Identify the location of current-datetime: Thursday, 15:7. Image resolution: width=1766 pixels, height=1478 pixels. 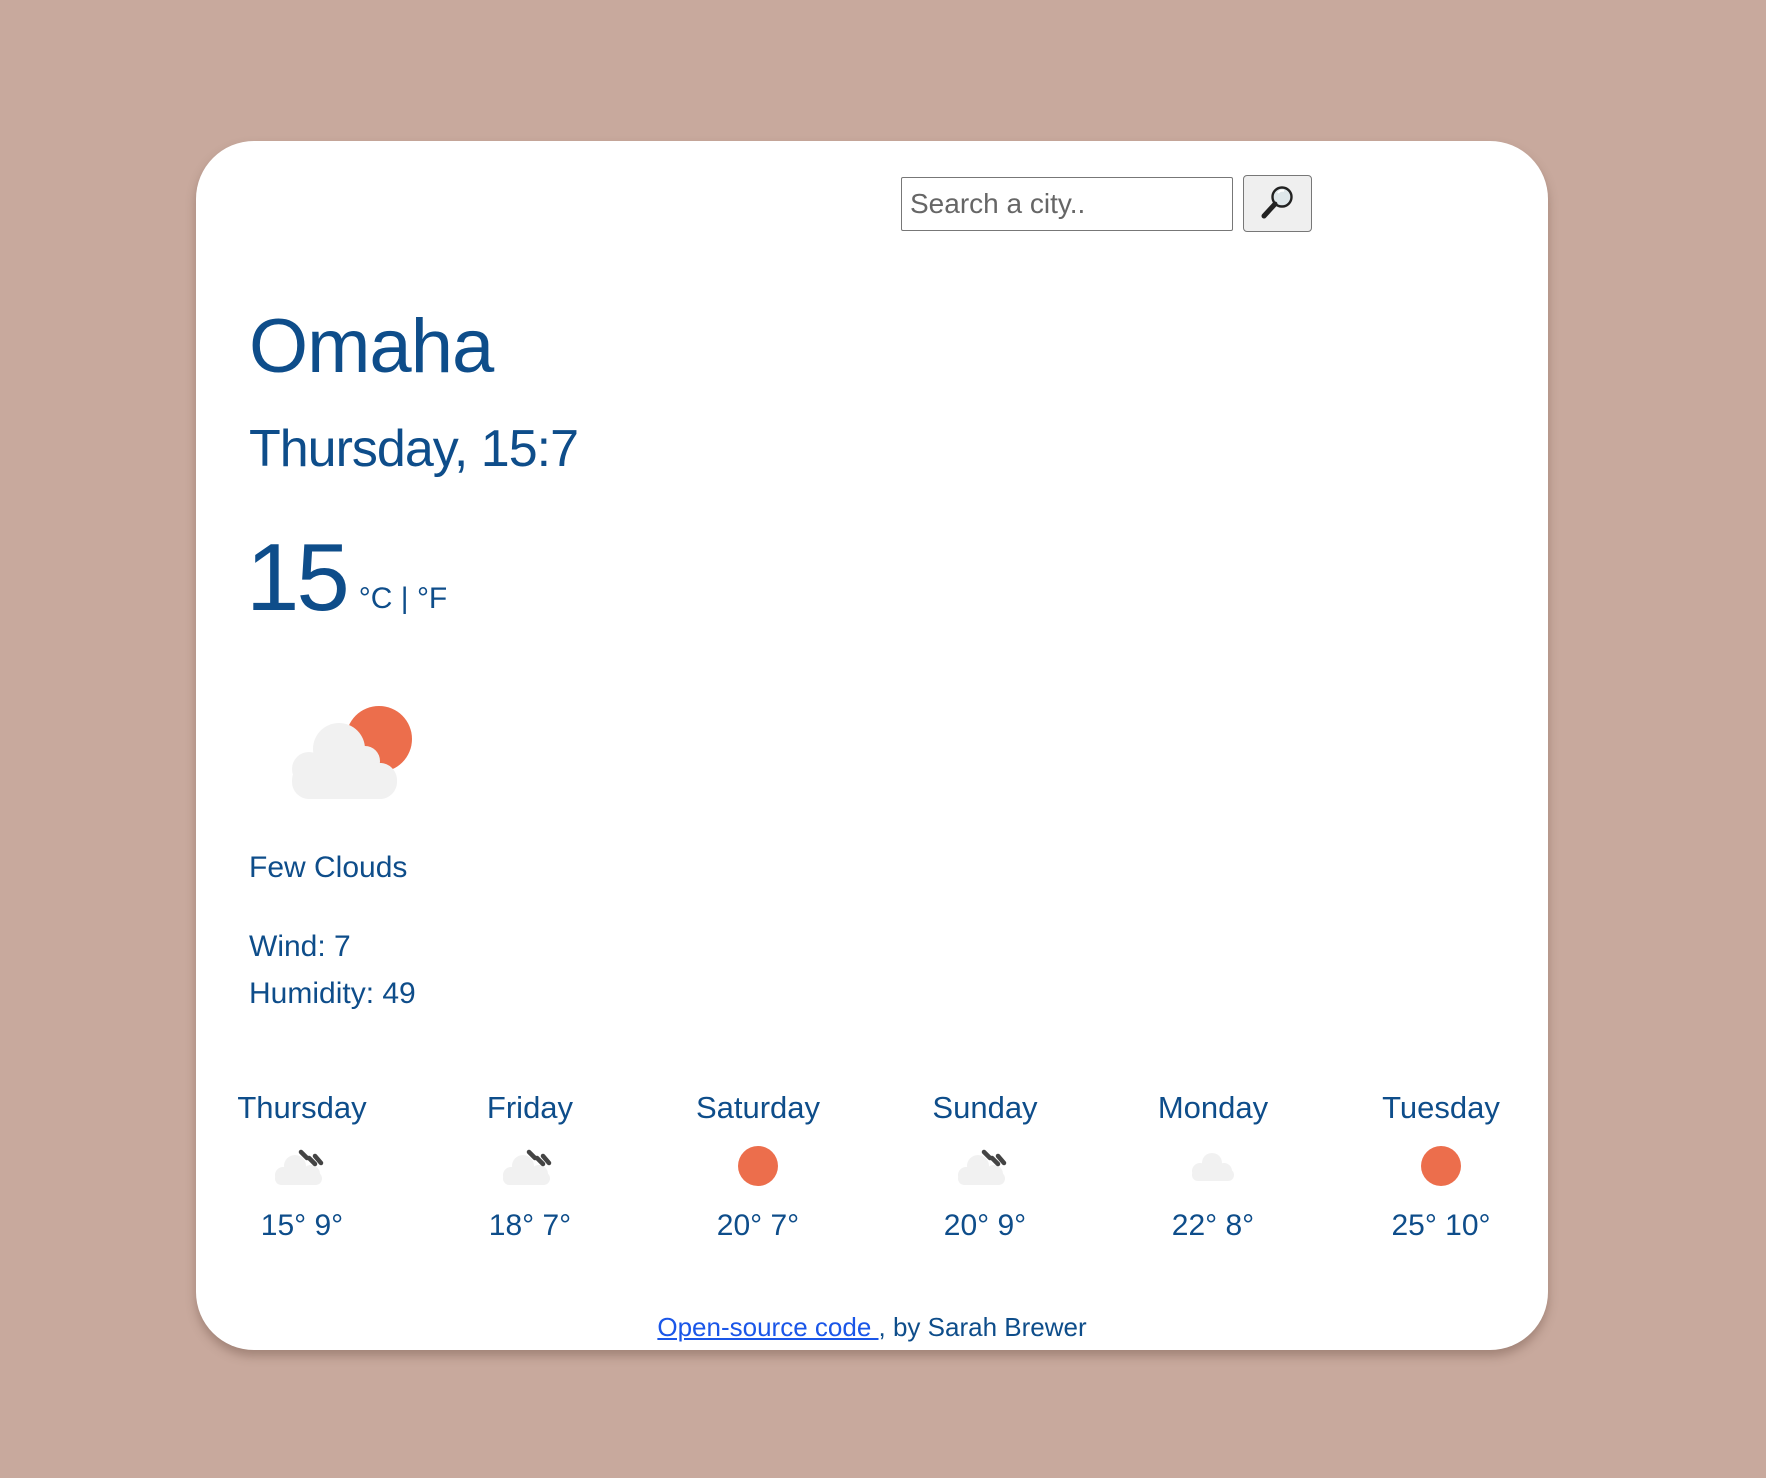
(414, 449).